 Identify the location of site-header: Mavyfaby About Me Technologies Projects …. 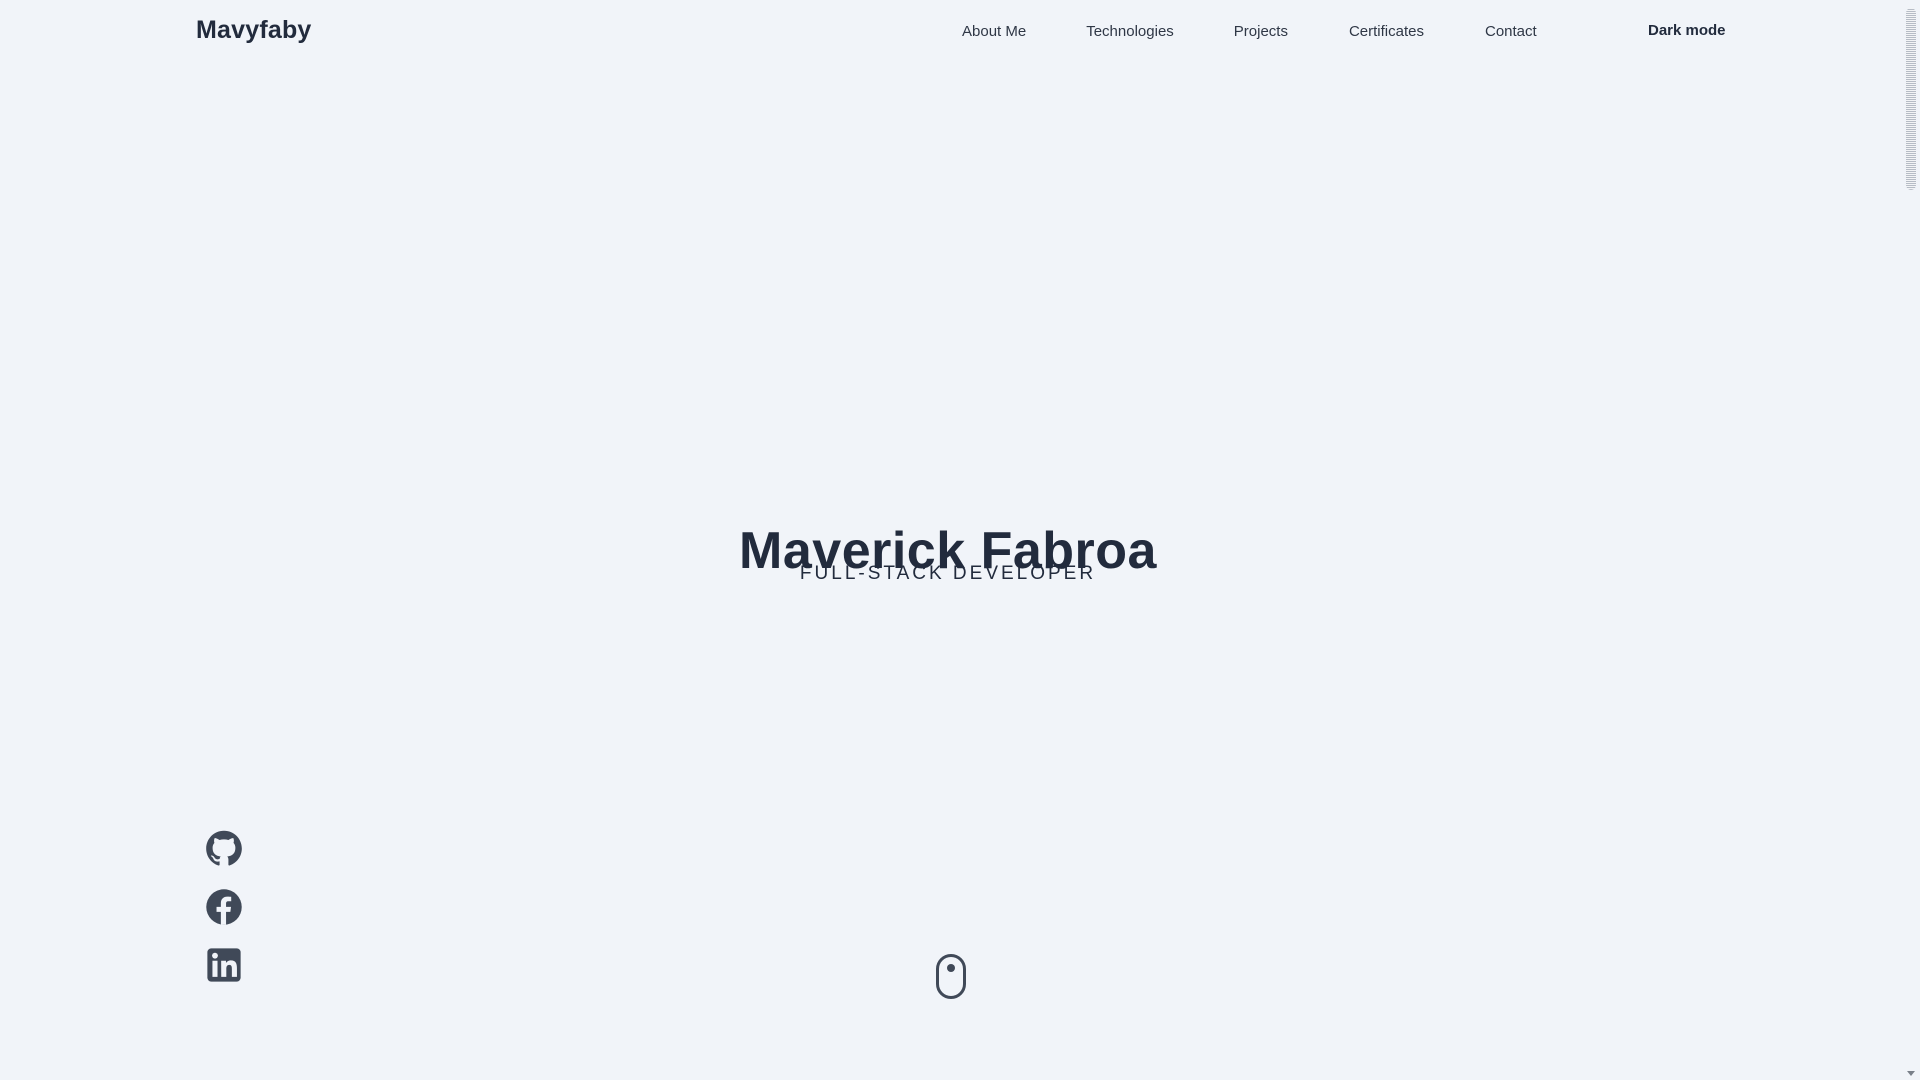
(950, 32).